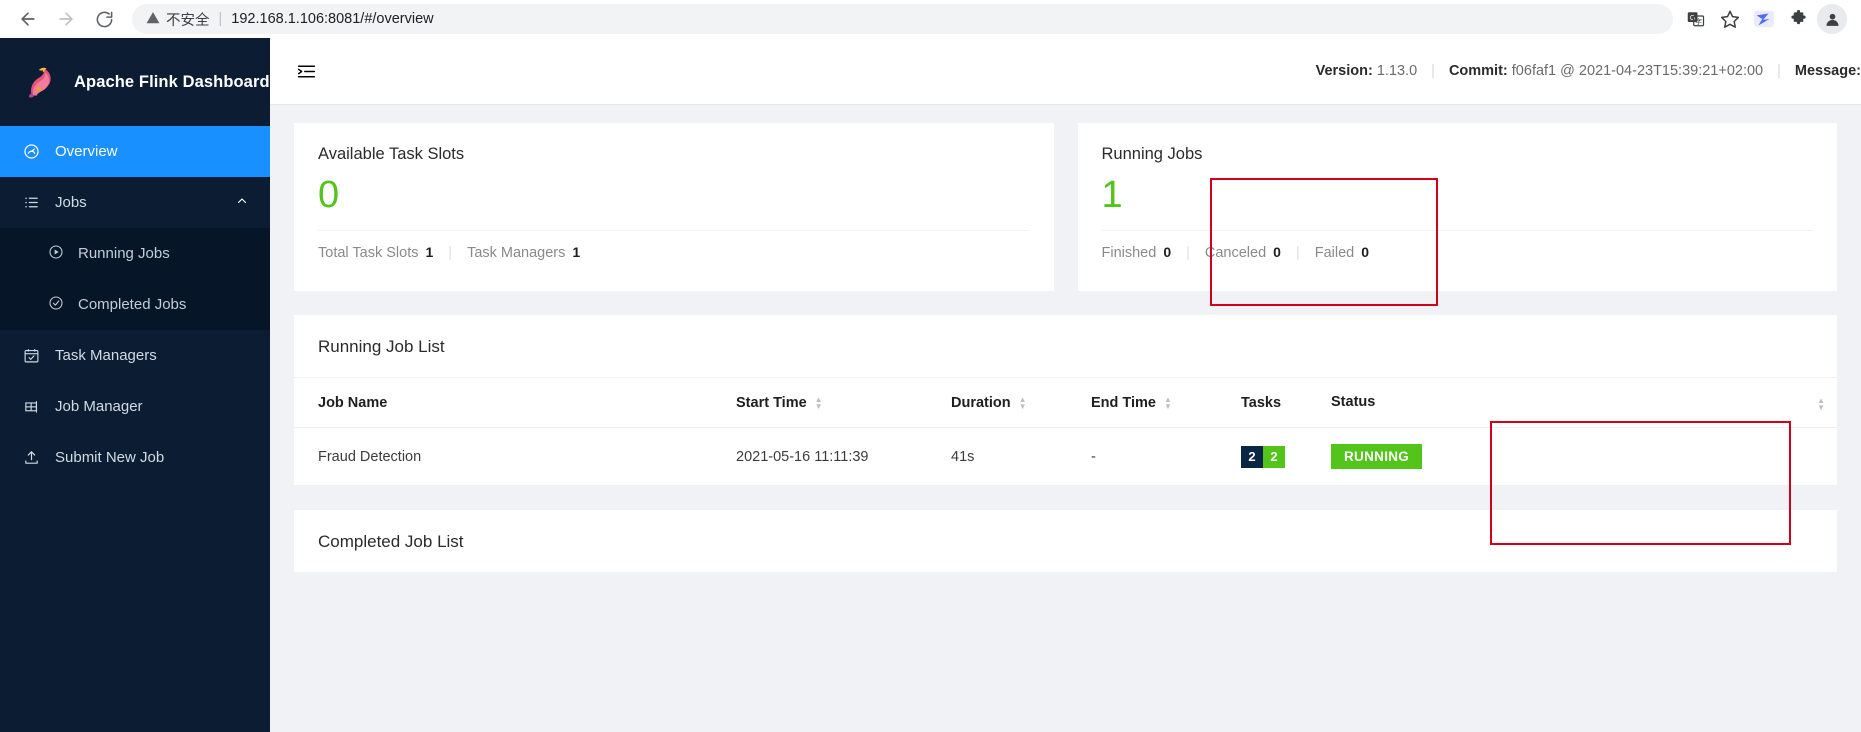 This screenshot has width=1861, height=732. I want to click on brand: Apache Flink Dashboard, so click(135, 82).